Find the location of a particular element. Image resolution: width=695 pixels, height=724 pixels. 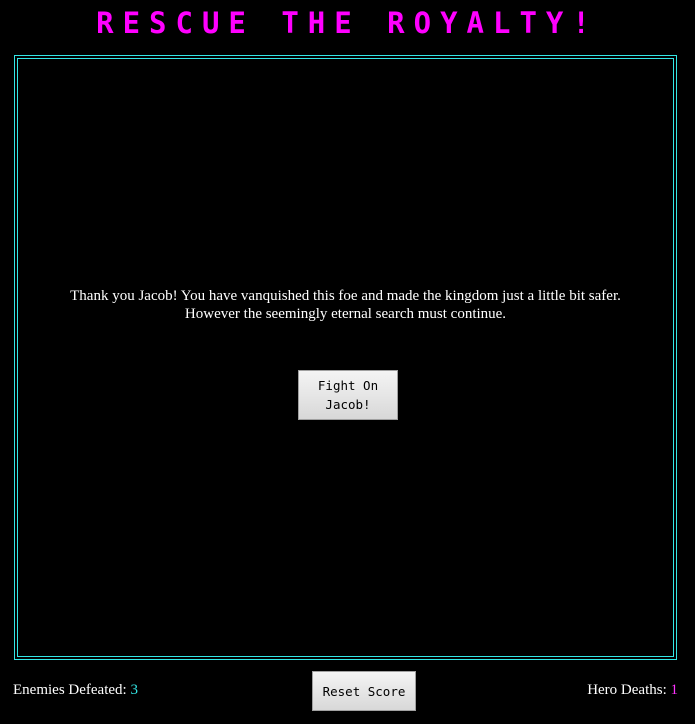

hero-deaths-label: Hero Deaths: is located at coordinates (627, 690).